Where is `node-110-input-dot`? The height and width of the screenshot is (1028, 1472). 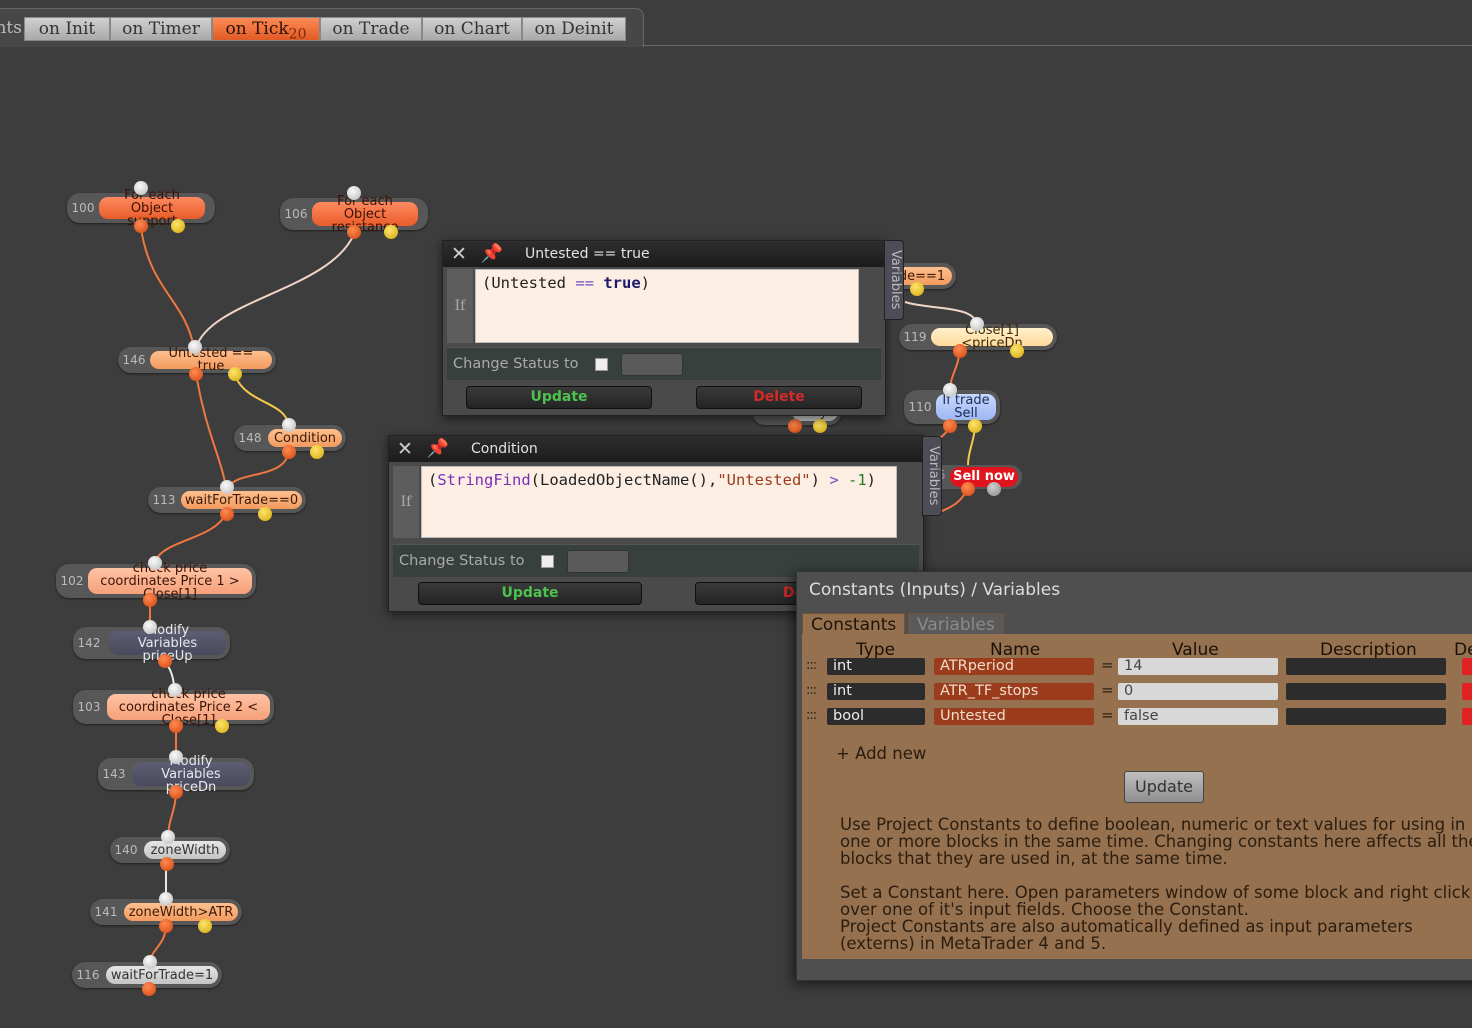 node-110-input-dot is located at coordinates (950, 390).